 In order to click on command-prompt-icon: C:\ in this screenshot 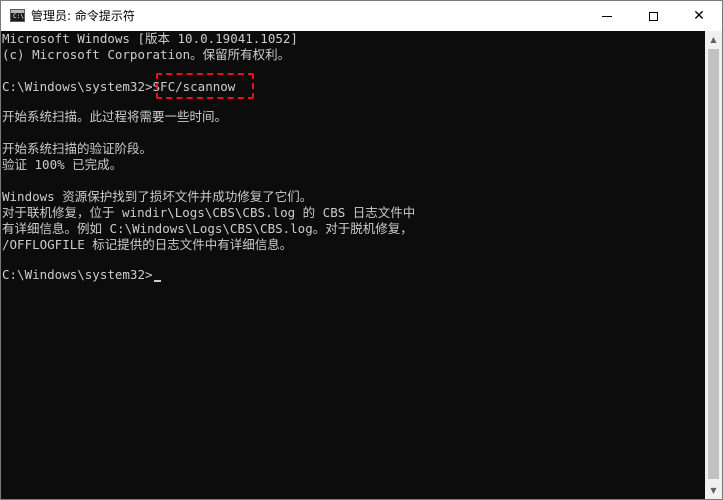, I will do `click(17, 15)`.